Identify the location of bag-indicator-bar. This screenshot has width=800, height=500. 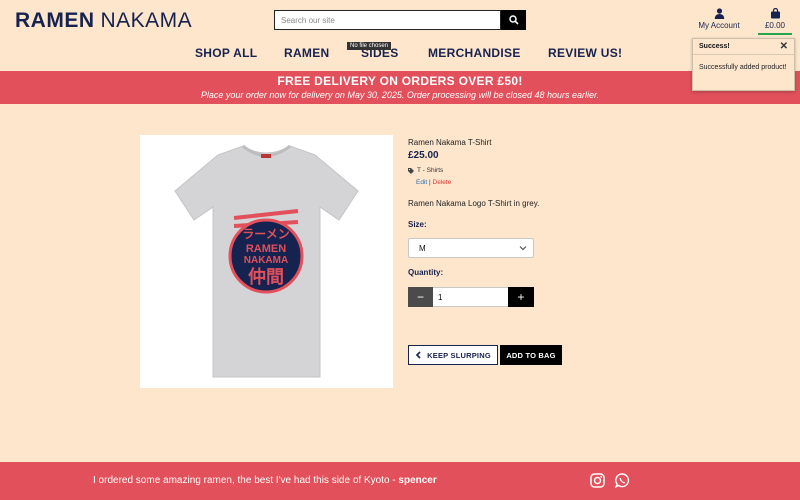
(775, 34).